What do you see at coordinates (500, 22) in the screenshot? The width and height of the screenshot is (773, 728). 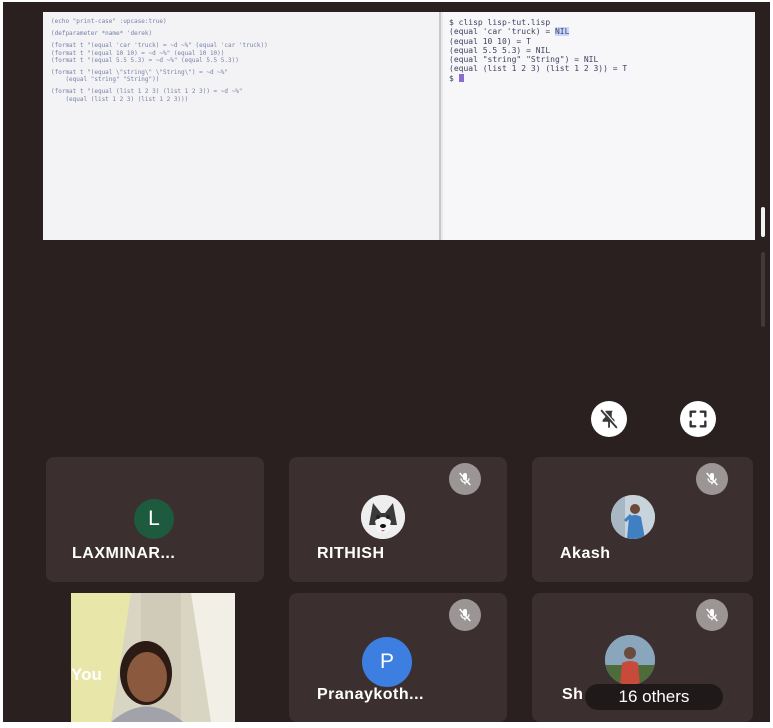 I see `terminal-command: $ clisp lisp-tut.lisp` at bounding box center [500, 22].